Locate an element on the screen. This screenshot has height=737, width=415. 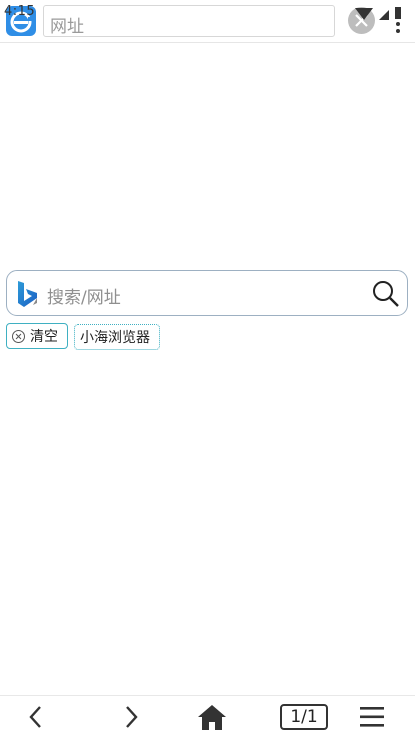
menu-button is located at coordinates (373, 717).